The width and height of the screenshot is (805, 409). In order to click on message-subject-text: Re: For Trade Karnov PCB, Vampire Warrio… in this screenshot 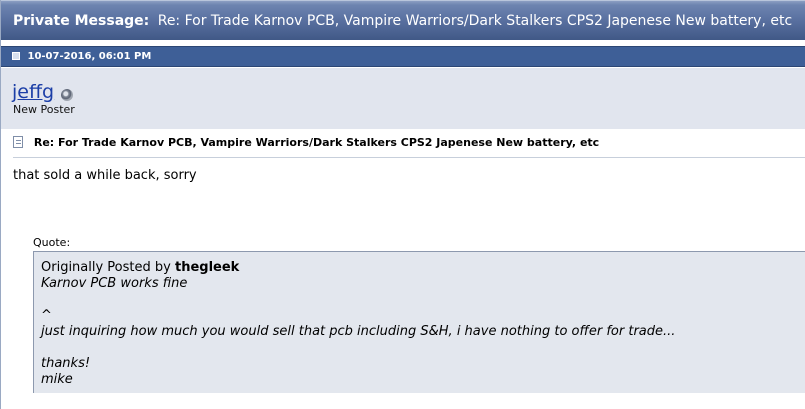, I will do `click(316, 142)`.